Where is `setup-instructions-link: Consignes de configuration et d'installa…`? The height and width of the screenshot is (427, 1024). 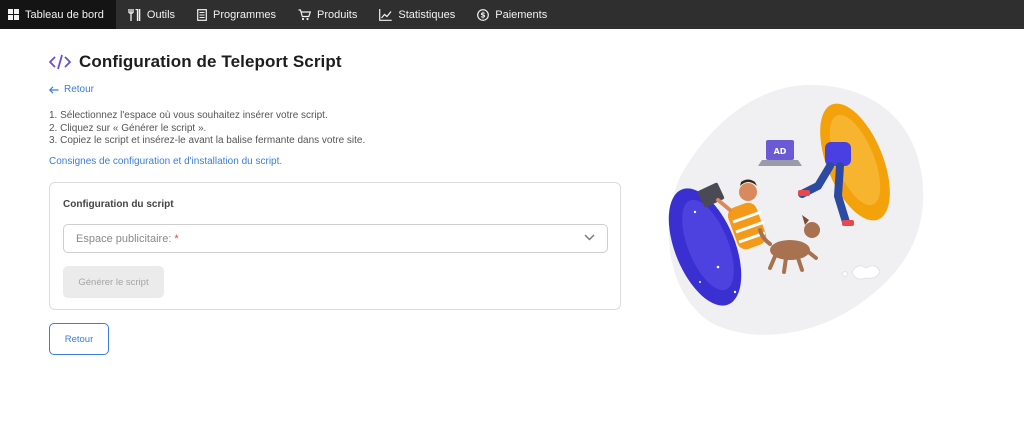 setup-instructions-link: Consignes de configuration et d'installa… is located at coordinates (165, 161).